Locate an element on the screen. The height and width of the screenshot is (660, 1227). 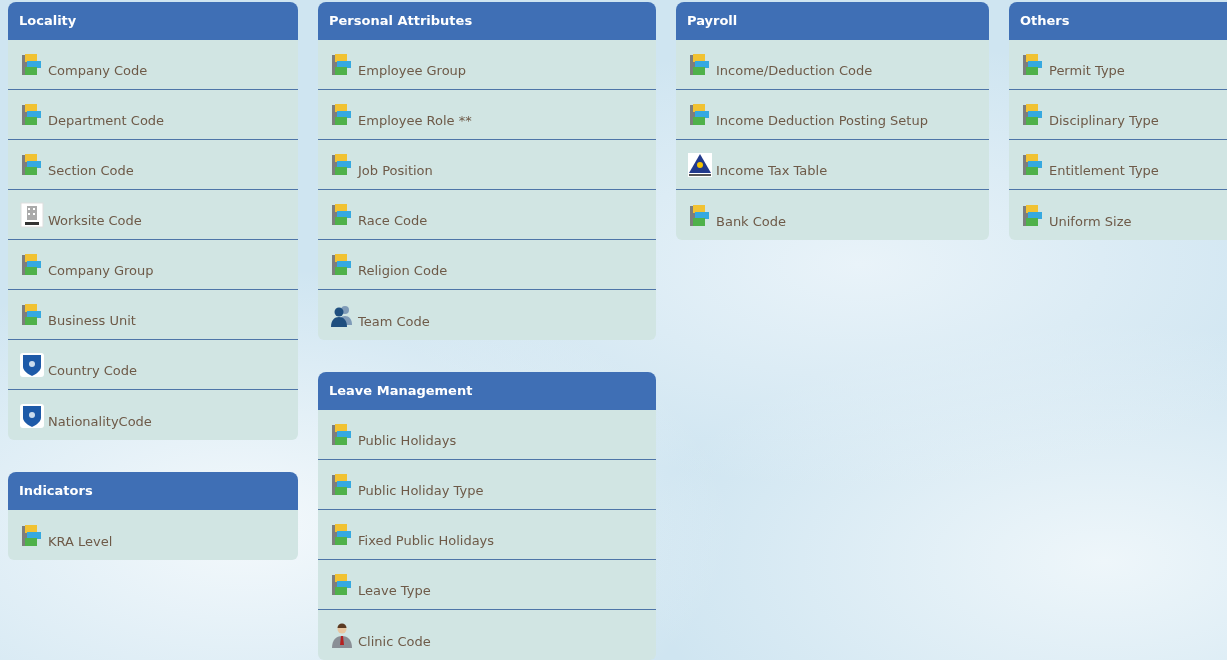
menu-item: Leave Type is located at coordinates (487, 585).